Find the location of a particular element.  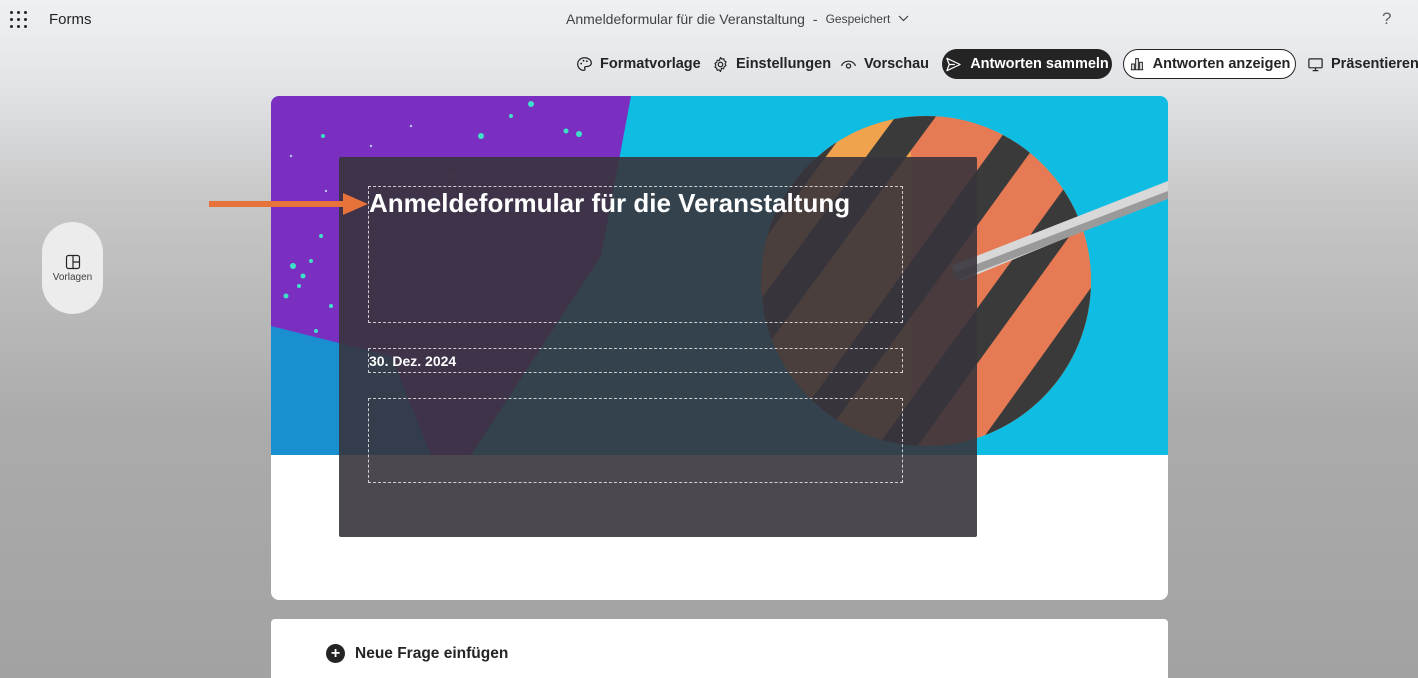

plus-circle-icon: + is located at coordinates (335, 653).